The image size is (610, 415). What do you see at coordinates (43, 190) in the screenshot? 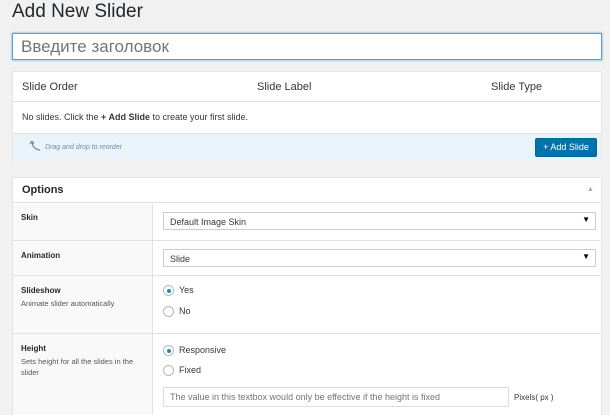
I see `options-title: Options` at bounding box center [43, 190].